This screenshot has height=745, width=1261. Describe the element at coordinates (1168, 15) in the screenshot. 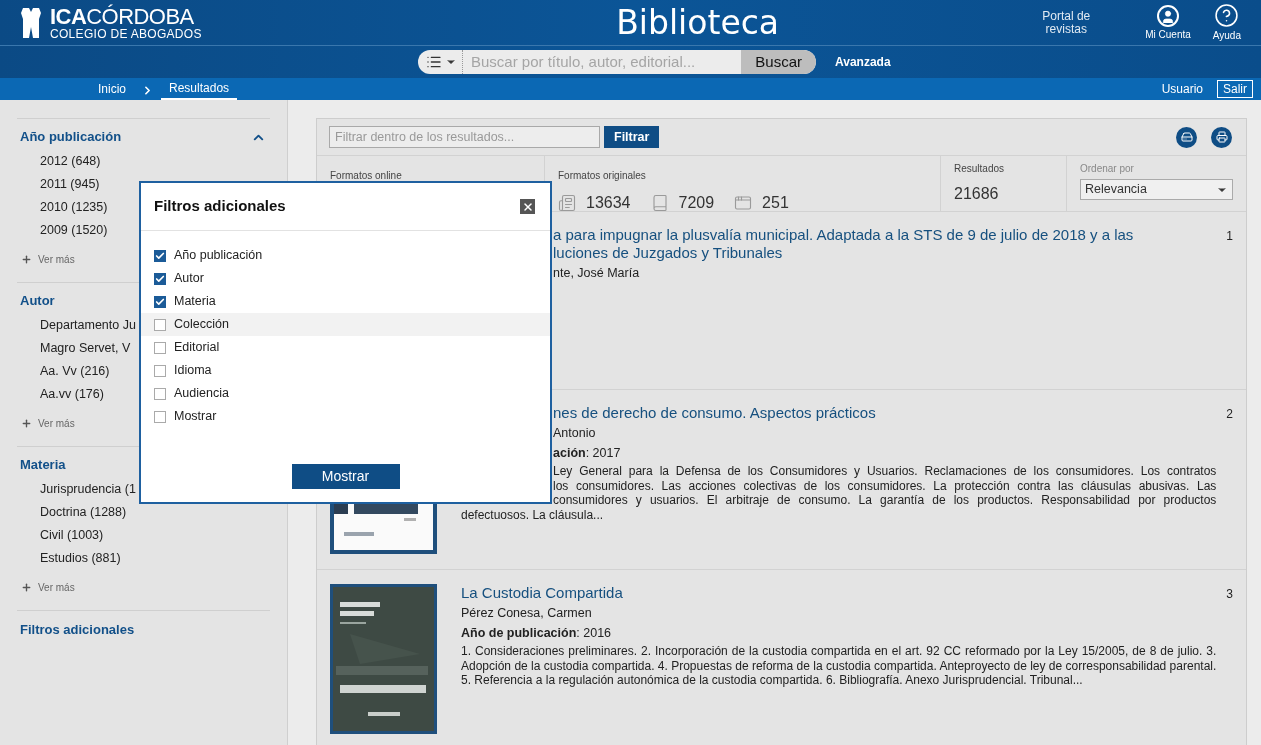

I see `account-icon` at that location.